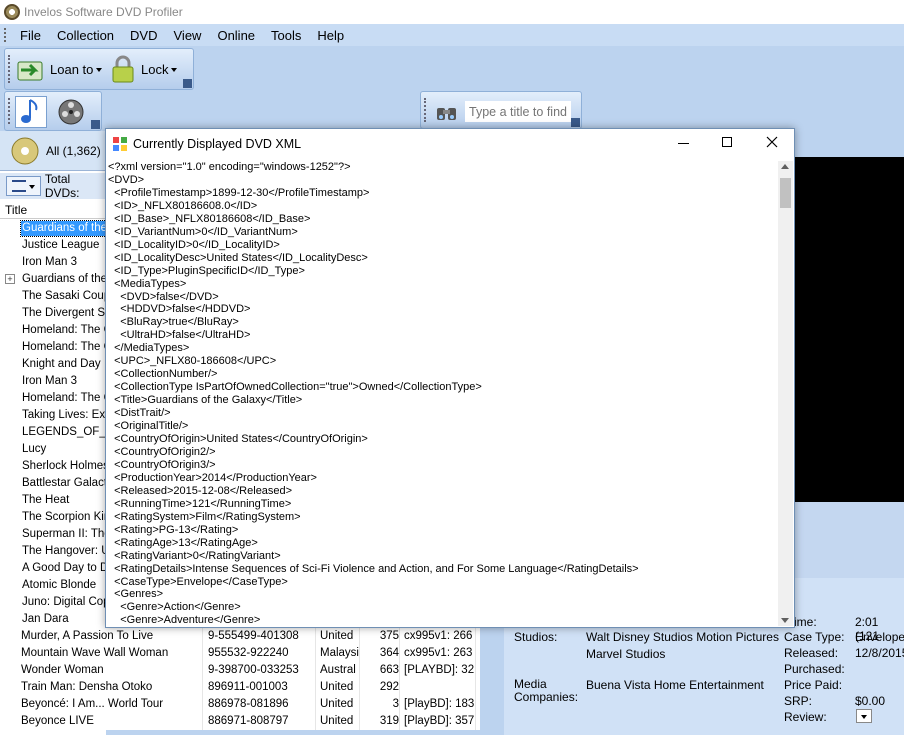  Describe the element at coordinates (381, 704) in the screenshot. I see `cell-num: 3` at that location.